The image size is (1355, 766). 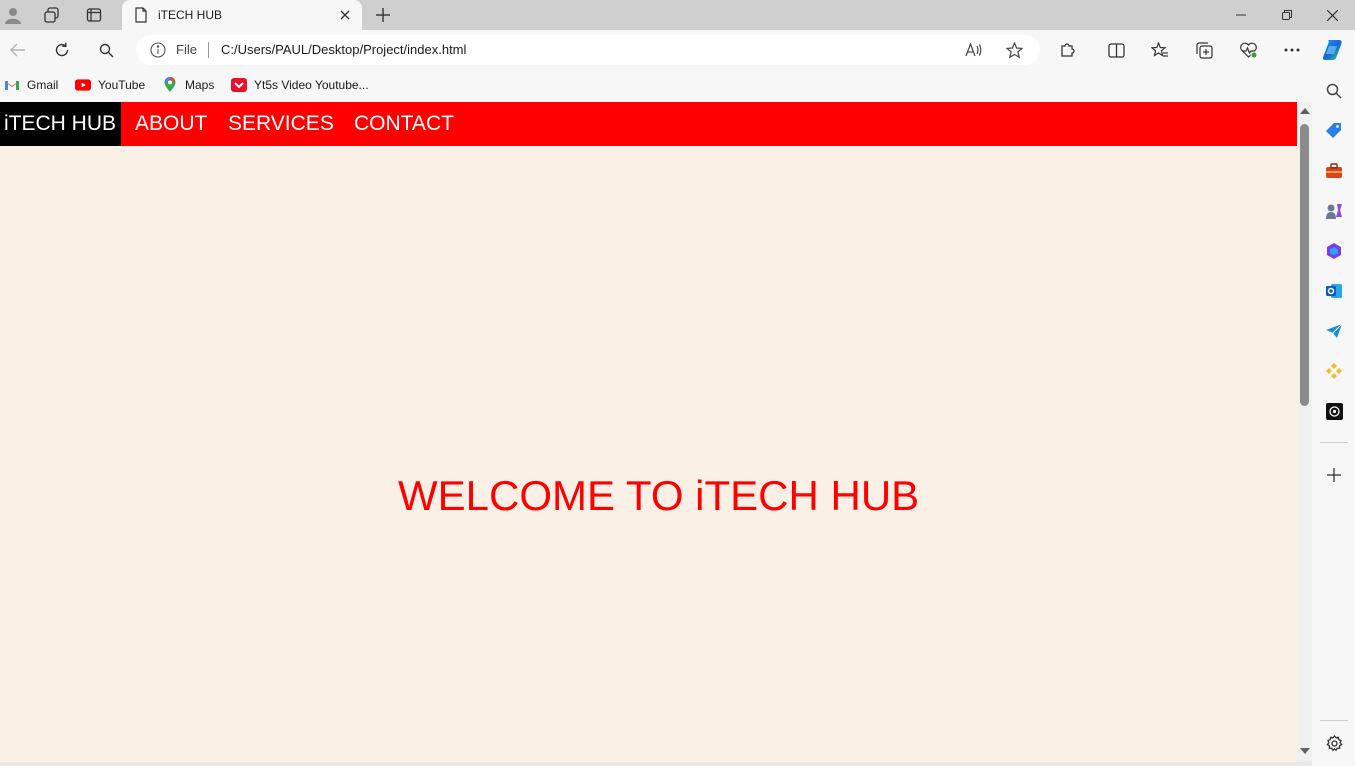 What do you see at coordinates (18, 50) in the screenshot?
I see `back-arrow-icon` at bounding box center [18, 50].